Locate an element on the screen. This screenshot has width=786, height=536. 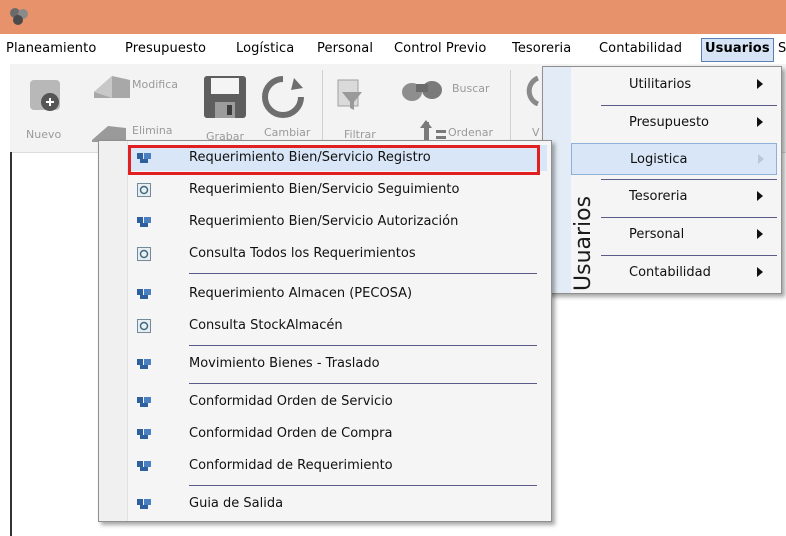
menu-logistica: Logística is located at coordinates (265, 48).